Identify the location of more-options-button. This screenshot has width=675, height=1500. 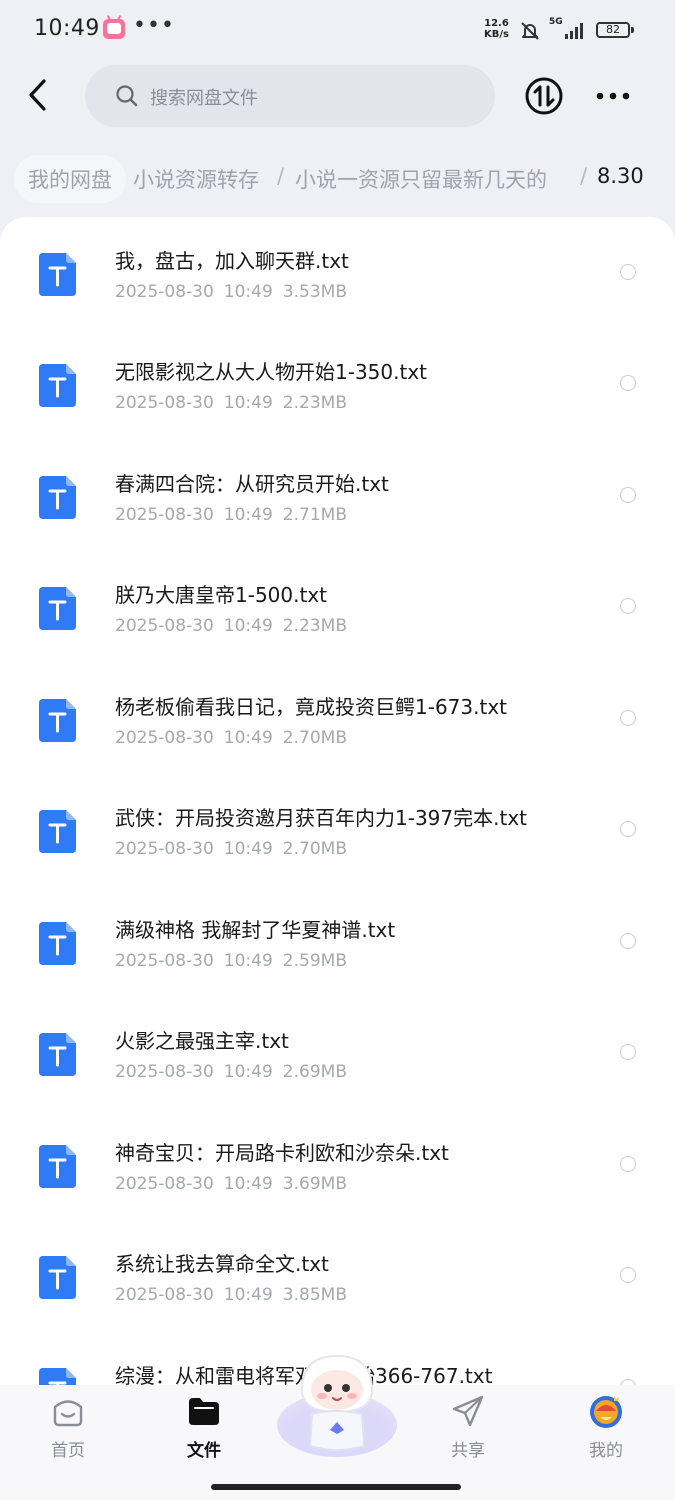
(614, 96).